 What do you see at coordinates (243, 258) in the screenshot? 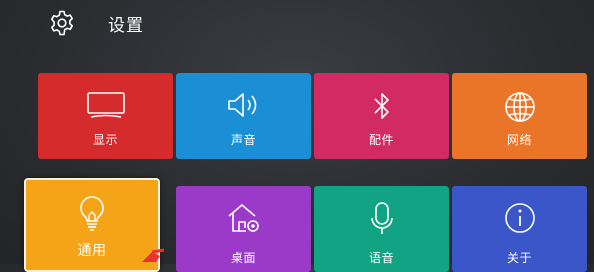
I see `tile-label: 桌面` at bounding box center [243, 258].